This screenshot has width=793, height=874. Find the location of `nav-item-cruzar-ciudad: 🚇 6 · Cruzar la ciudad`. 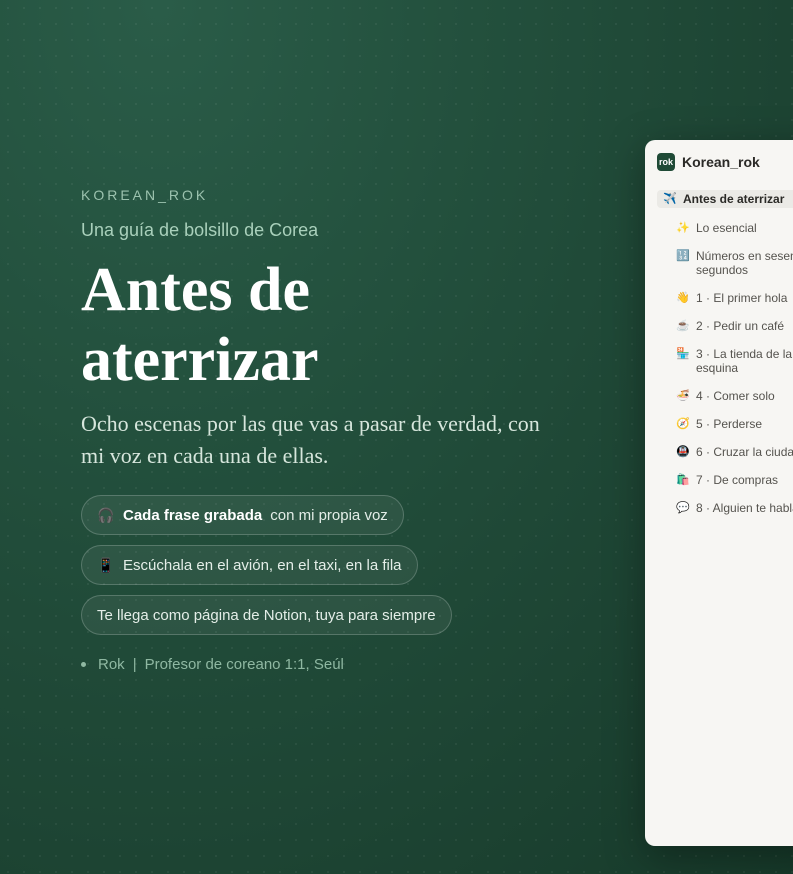

nav-item-cruzar-ciudad: 🚇 6 · Cruzar la ciudad is located at coordinates (725, 452).